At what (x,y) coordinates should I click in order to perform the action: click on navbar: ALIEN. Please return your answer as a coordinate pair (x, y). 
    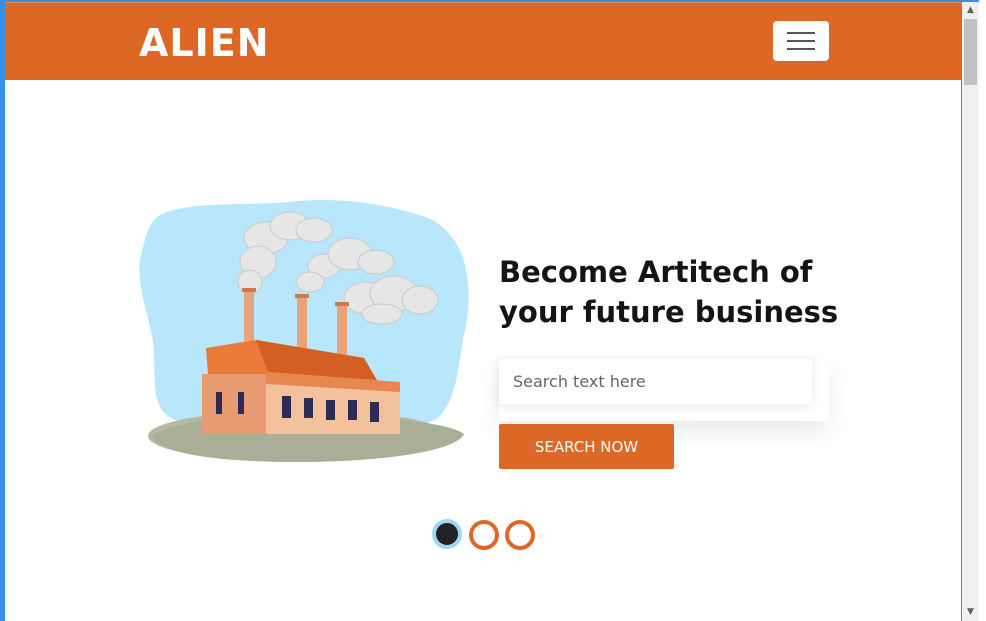
    Looking at the image, I should click on (483, 41).